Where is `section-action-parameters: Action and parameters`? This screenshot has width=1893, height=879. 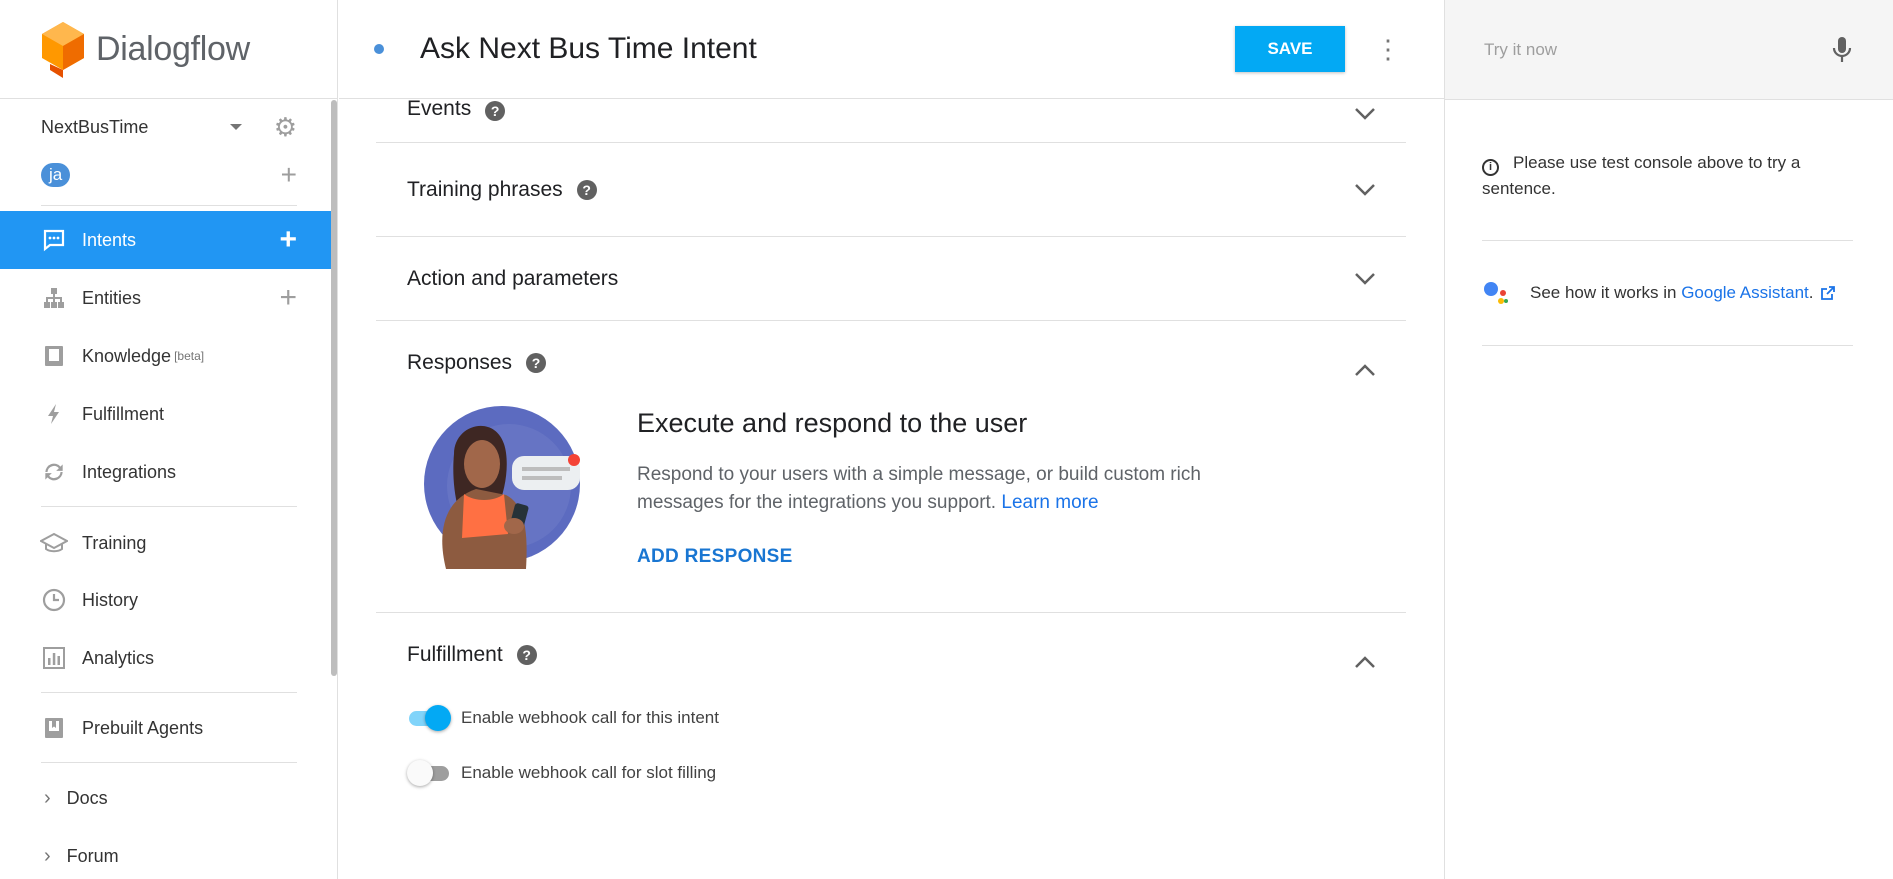 section-action-parameters: Action and parameters is located at coordinates (891, 279).